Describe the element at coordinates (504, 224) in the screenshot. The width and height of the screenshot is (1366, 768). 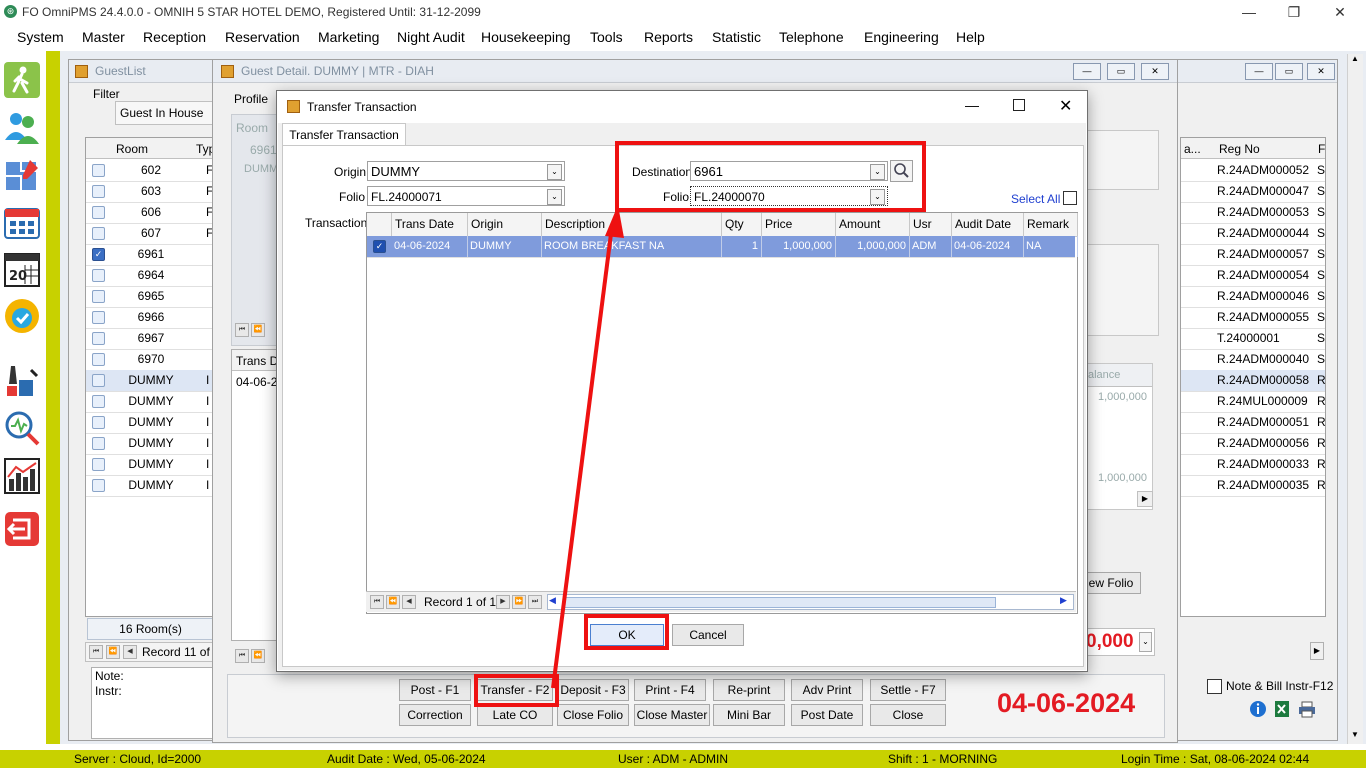
I see `col-header-origin: Origin` at that location.